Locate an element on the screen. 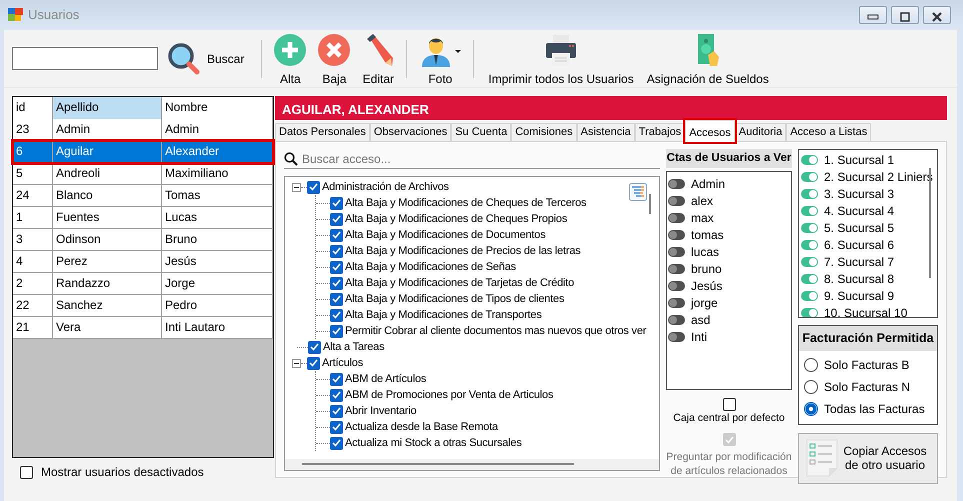  toolbar-button: Alta is located at coordinates (290, 59).